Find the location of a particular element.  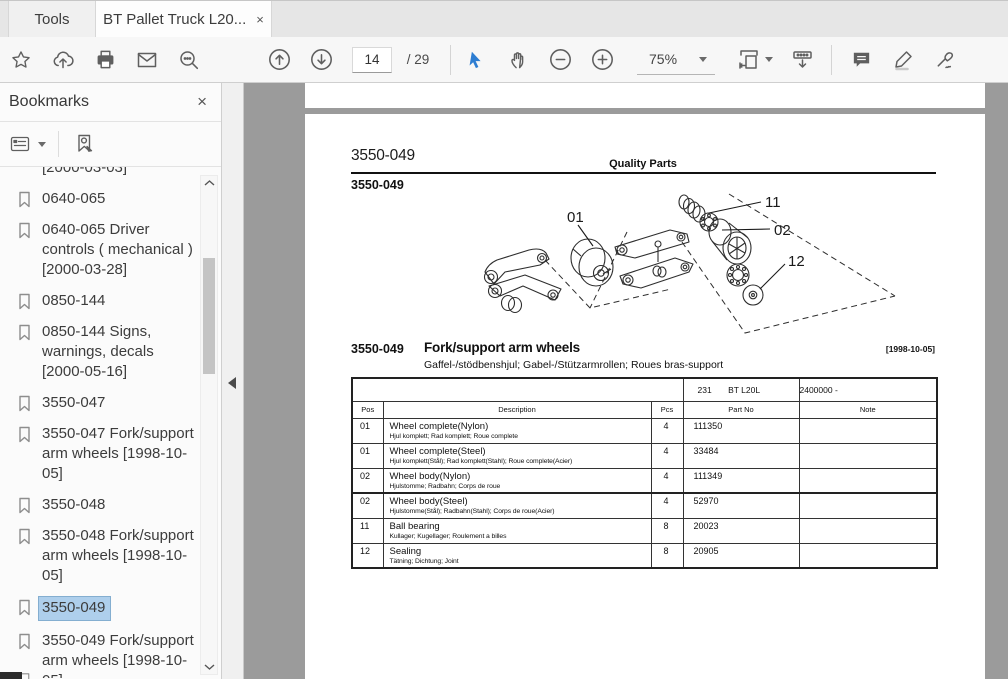

tab-tools: Tools is located at coordinates (52, 19).